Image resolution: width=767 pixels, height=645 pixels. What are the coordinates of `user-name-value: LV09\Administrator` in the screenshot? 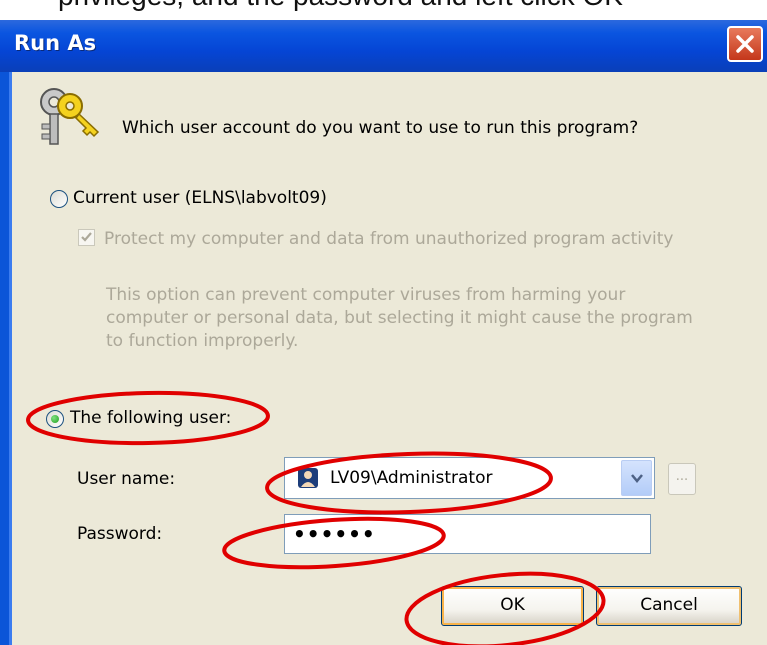 It's located at (411, 478).